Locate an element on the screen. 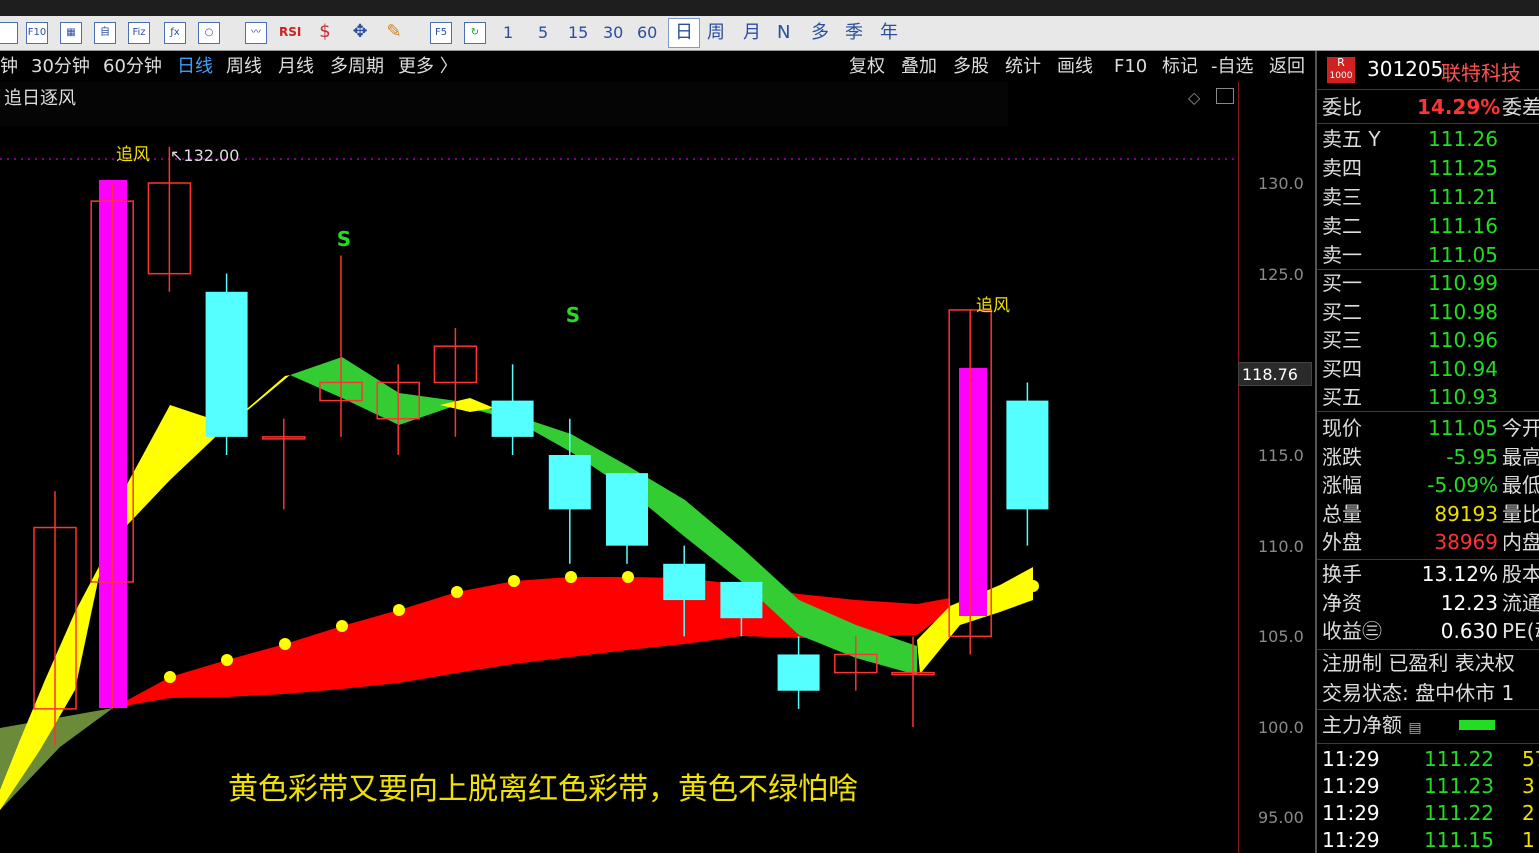 This screenshot has width=1539, height=853. sell-level-3: 卖三 111.21 is located at coordinates (1430, 197).